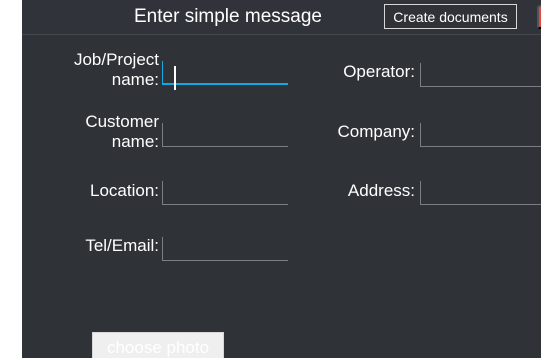 This screenshot has width=541, height=358. What do you see at coordinates (480, 135) in the screenshot?
I see `company-field` at bounding box center [480, 135].